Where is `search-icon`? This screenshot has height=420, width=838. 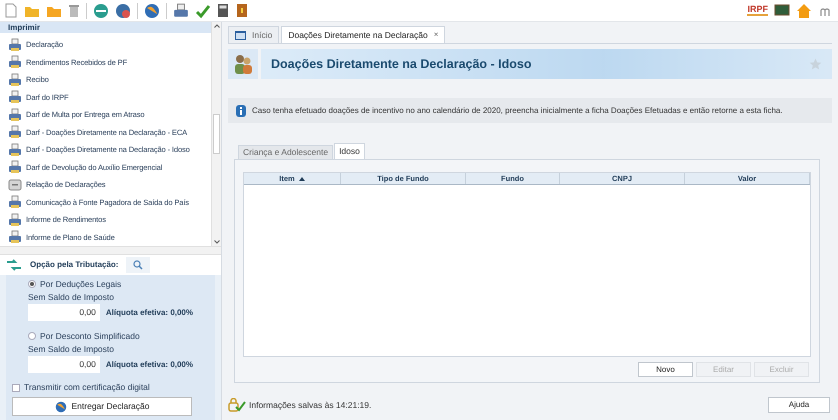
search-icon is located at coordinates (138, 265).